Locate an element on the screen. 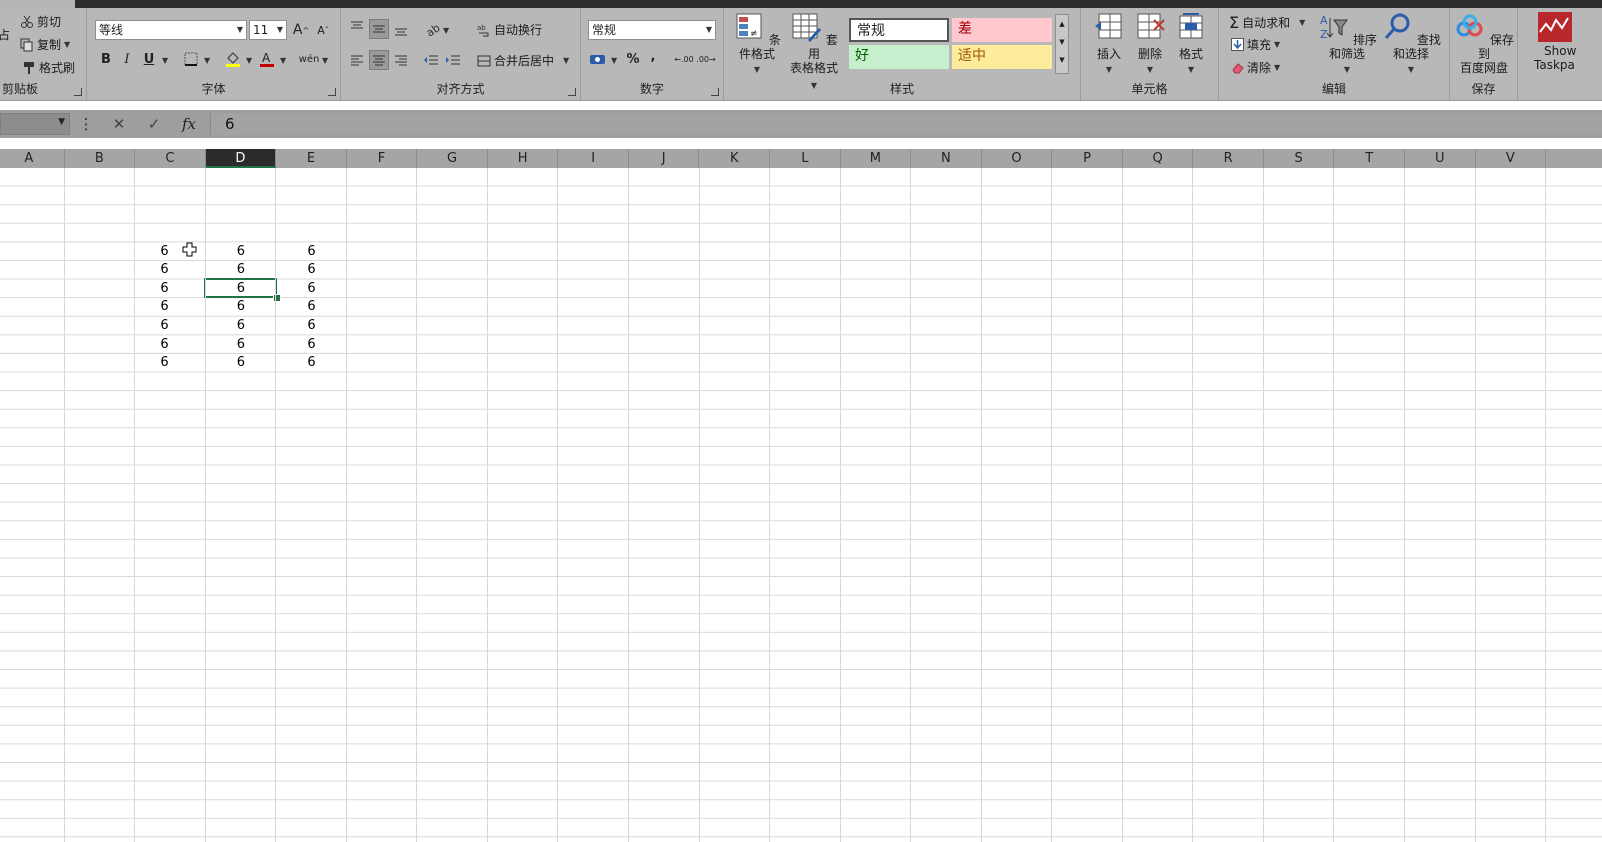 This screenshot has height=842, width=1602. column-header-k: K is located at coordinates (735, 158).